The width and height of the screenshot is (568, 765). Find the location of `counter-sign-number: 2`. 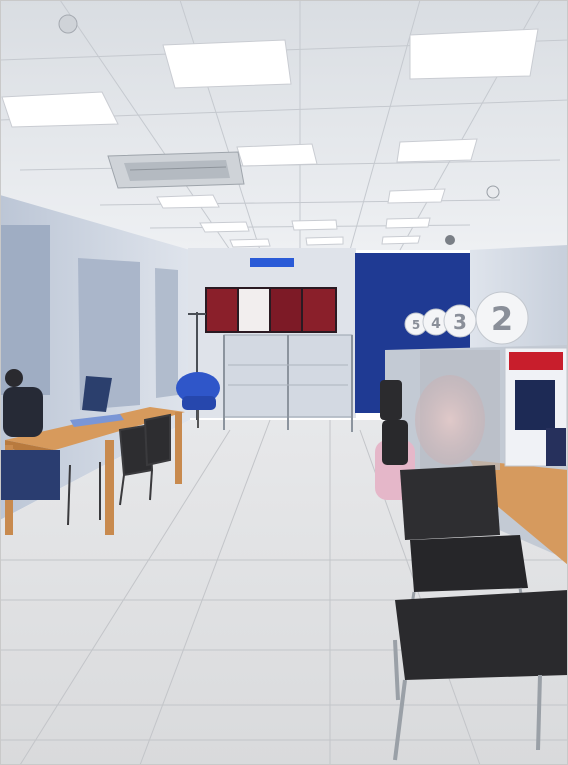

counter-sign-number: 2 is located at coordinates (502, 319).